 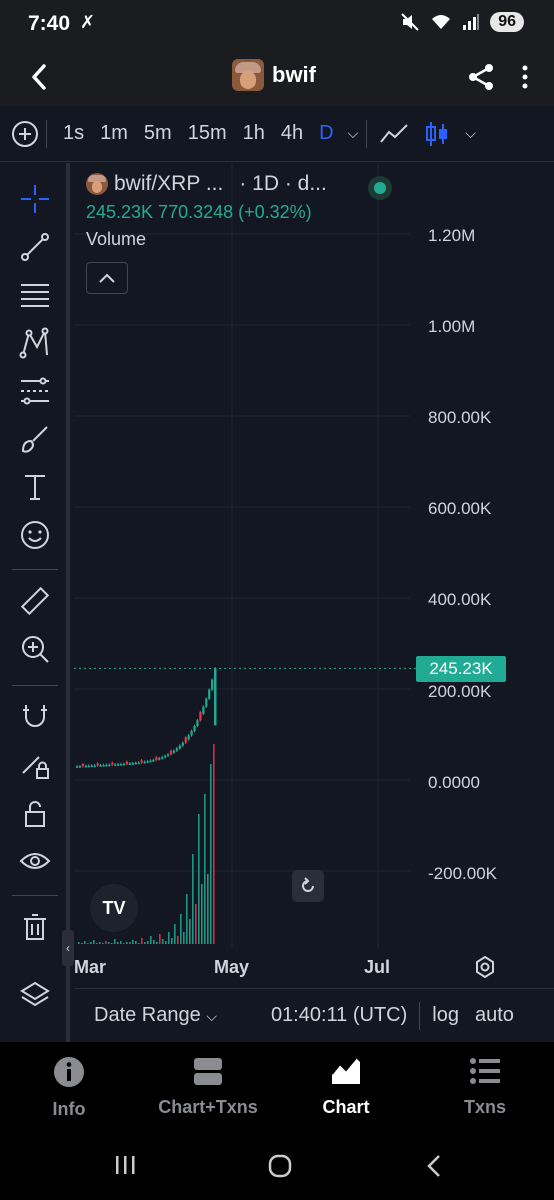 What do you see at coordinates (46, 133) in the screenshot?
I see `toolbar-divider` at bounding box center [46, 133].